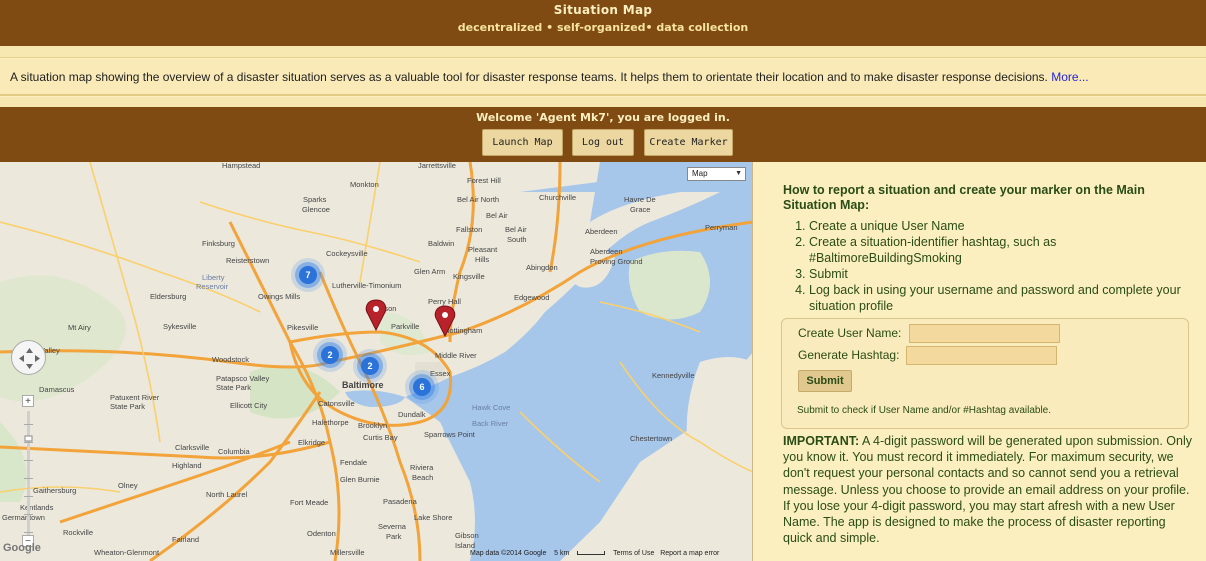  Describe the element at coordinates (999, 226) in the screenshot. I see `instruction-step: Create a unique User Name` at that location.